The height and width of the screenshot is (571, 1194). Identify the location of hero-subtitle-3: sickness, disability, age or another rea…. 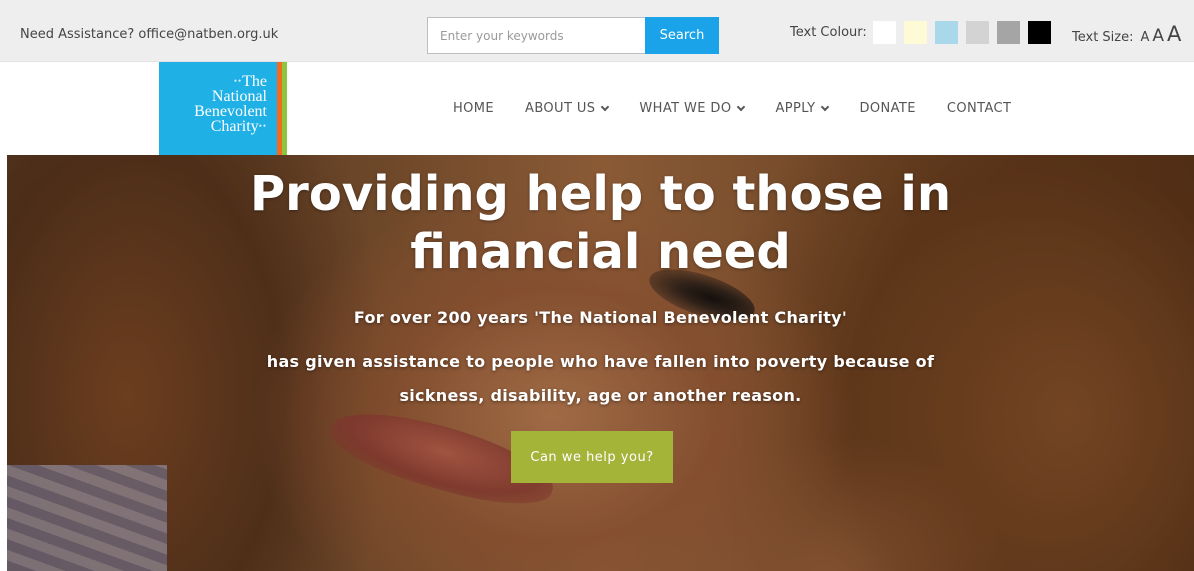
(600, 395).